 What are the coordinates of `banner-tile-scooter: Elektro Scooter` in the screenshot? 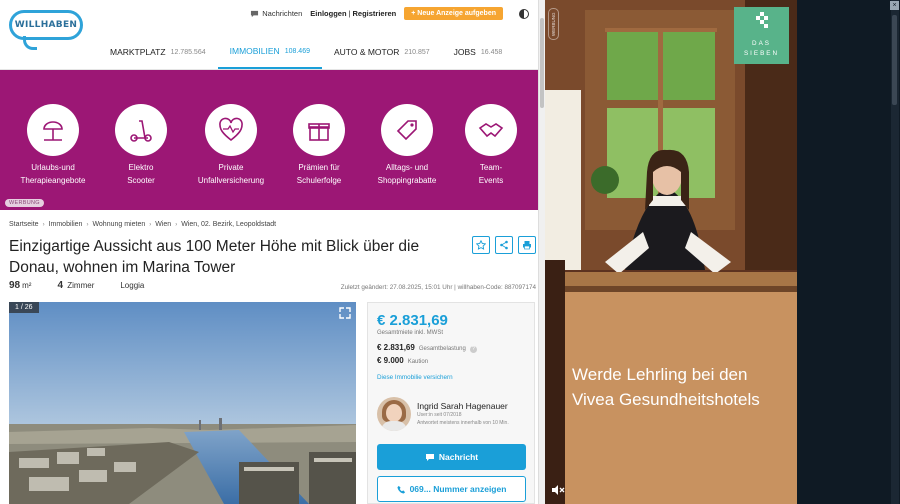 It's located at (141, 145).